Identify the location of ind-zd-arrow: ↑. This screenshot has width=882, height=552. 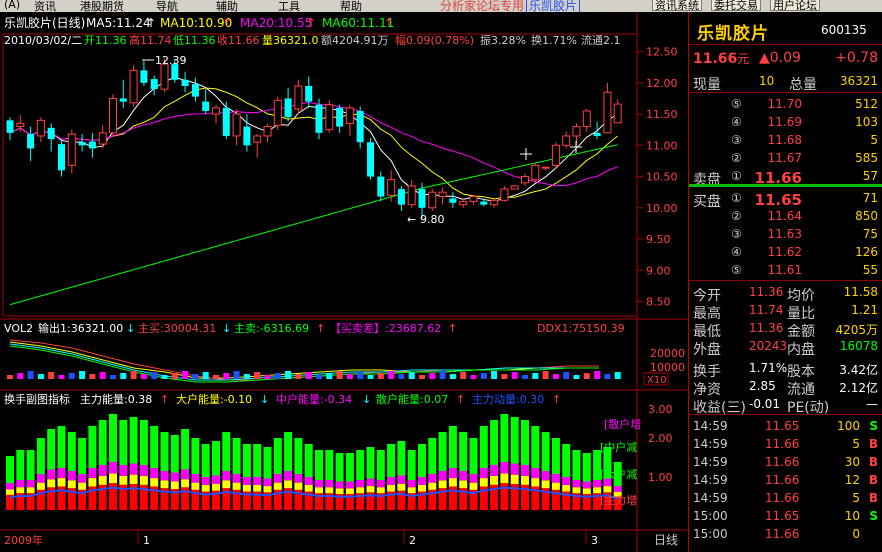
(556, 399).